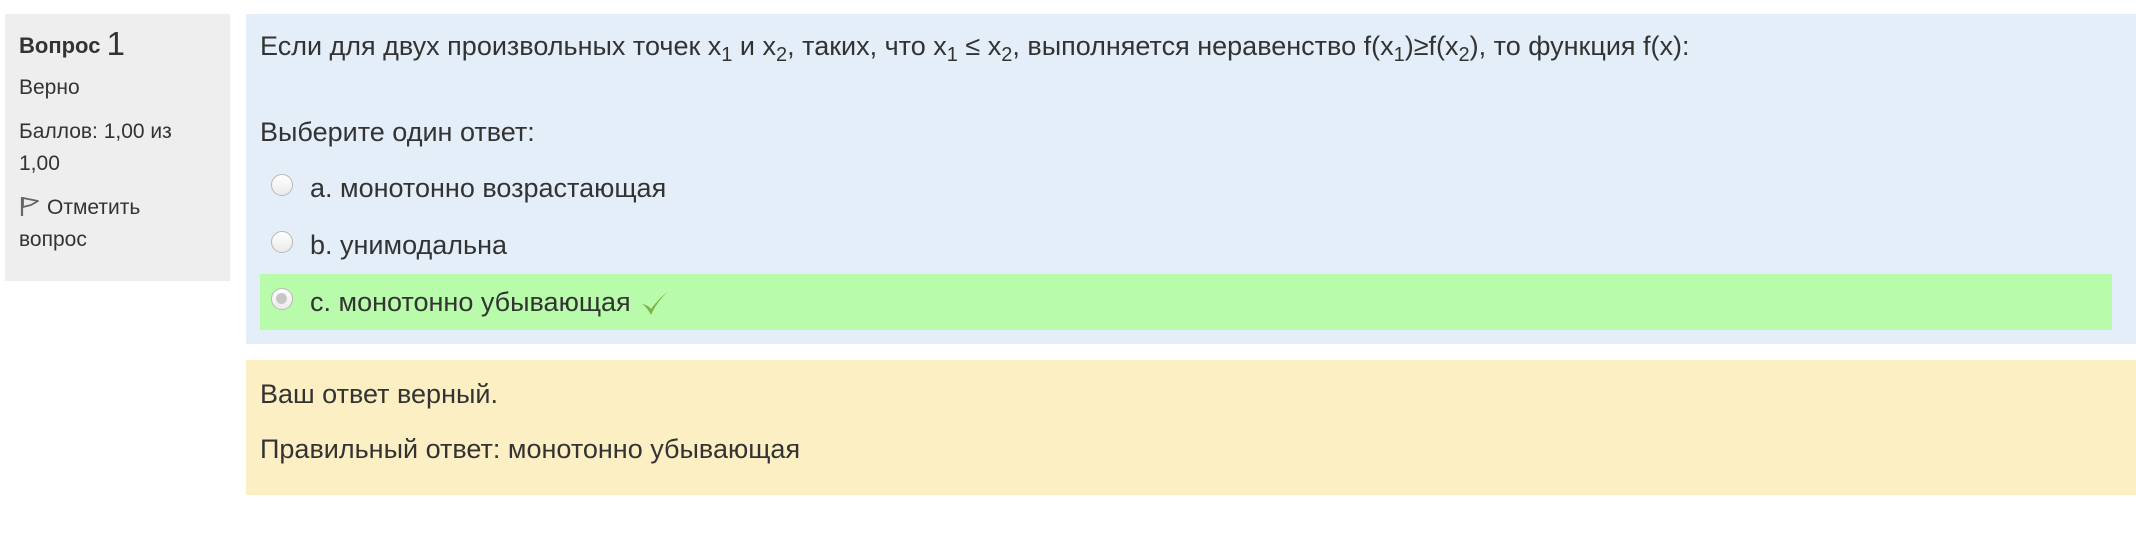 The height and width of the screenshot is (536, 2136). What do you see at coordinates (655, 307) in the screenshot?
I see `checkmark-icon` at bounding box center [655, 307].